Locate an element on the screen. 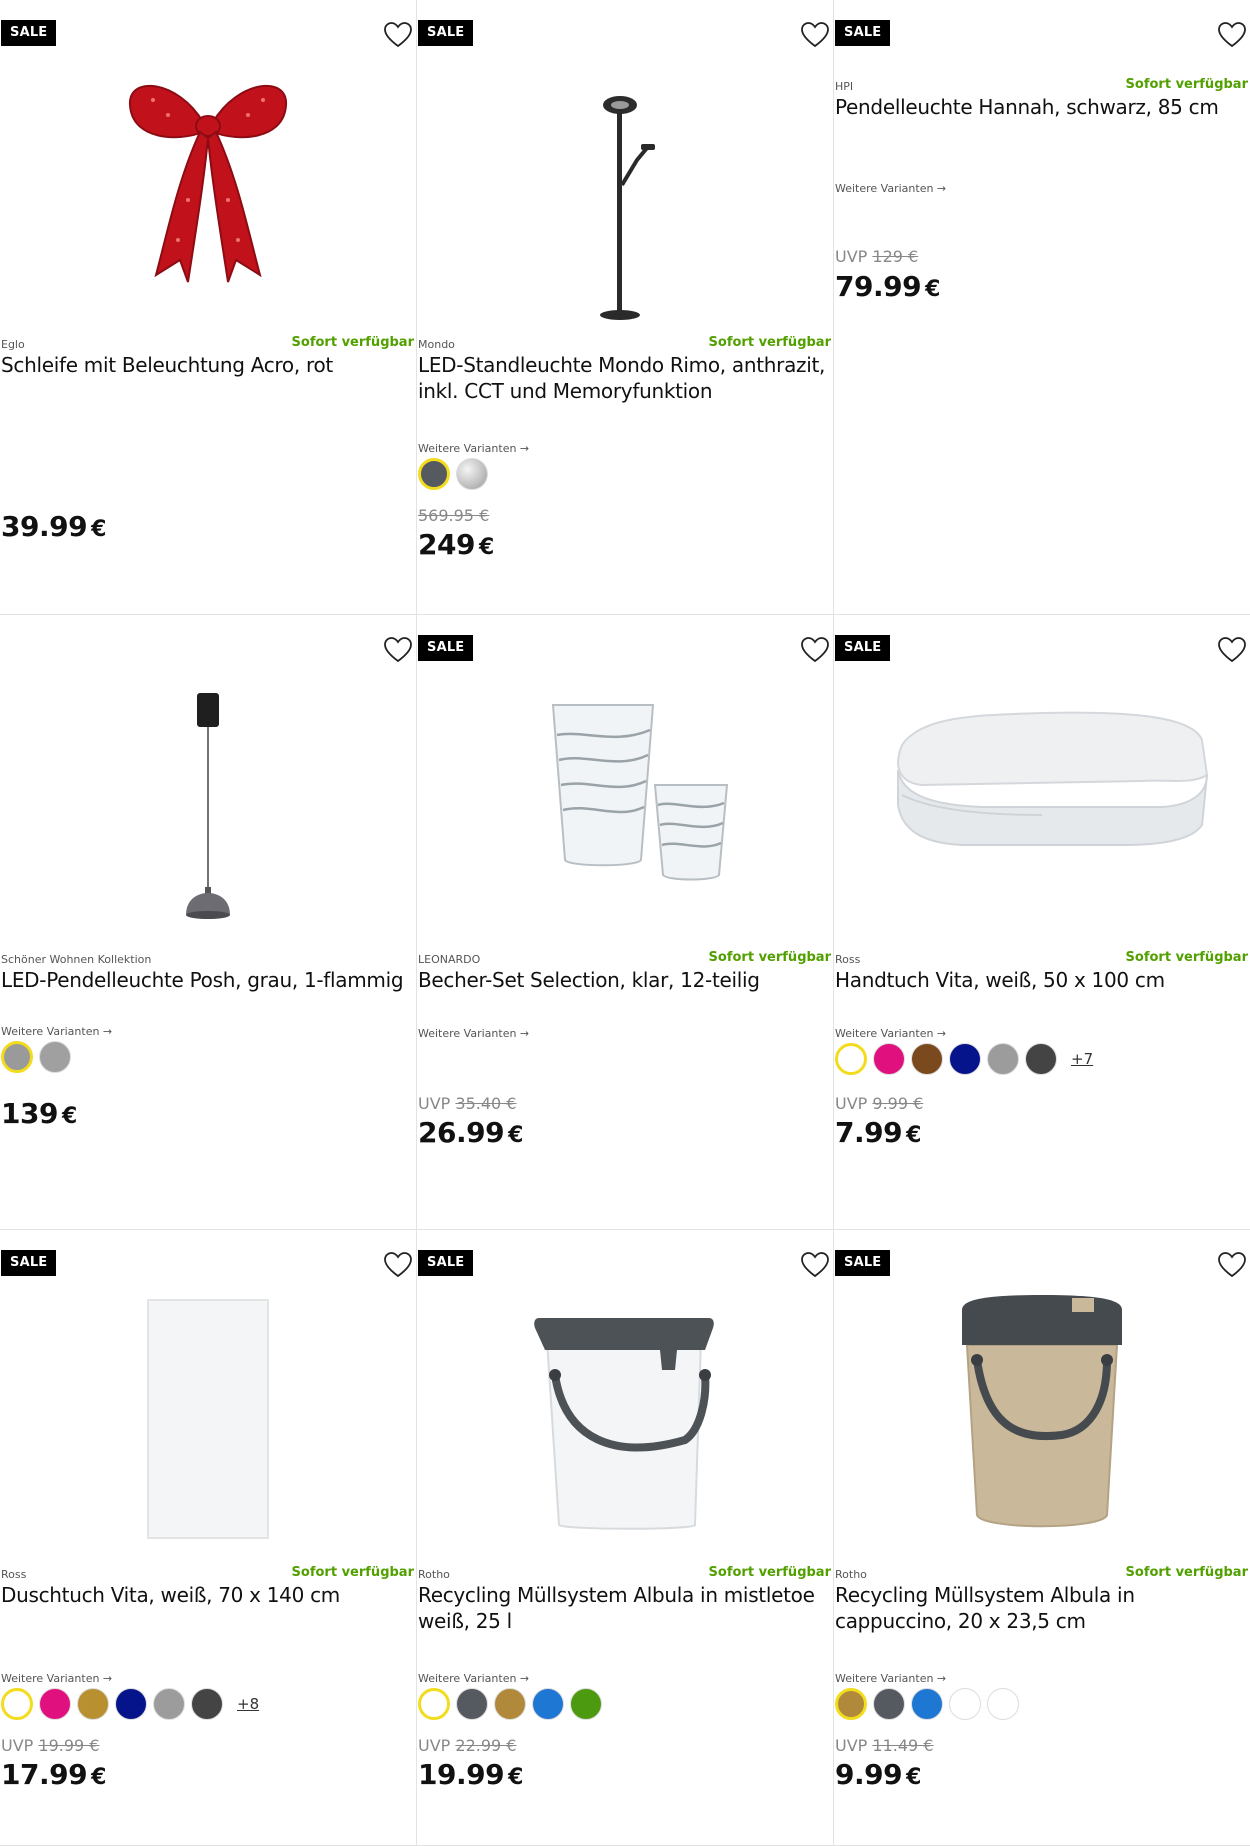 The height and width of the screenshot is (1846, 1250). bath-sheet-image is located at coordinates (208, 1427).